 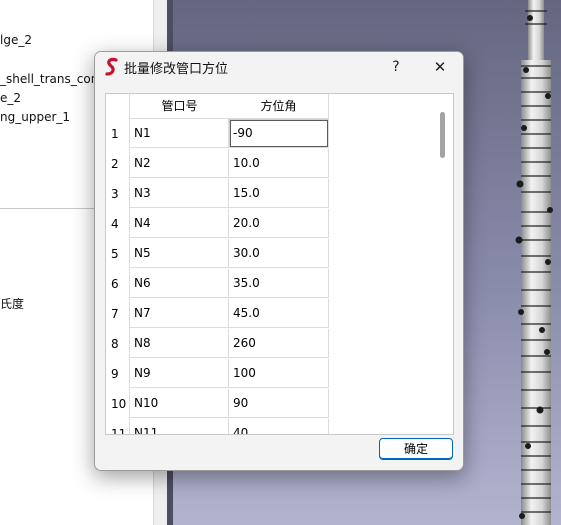 I want to click on azimuth-cell: 35.0, so click(x=279, y=283).